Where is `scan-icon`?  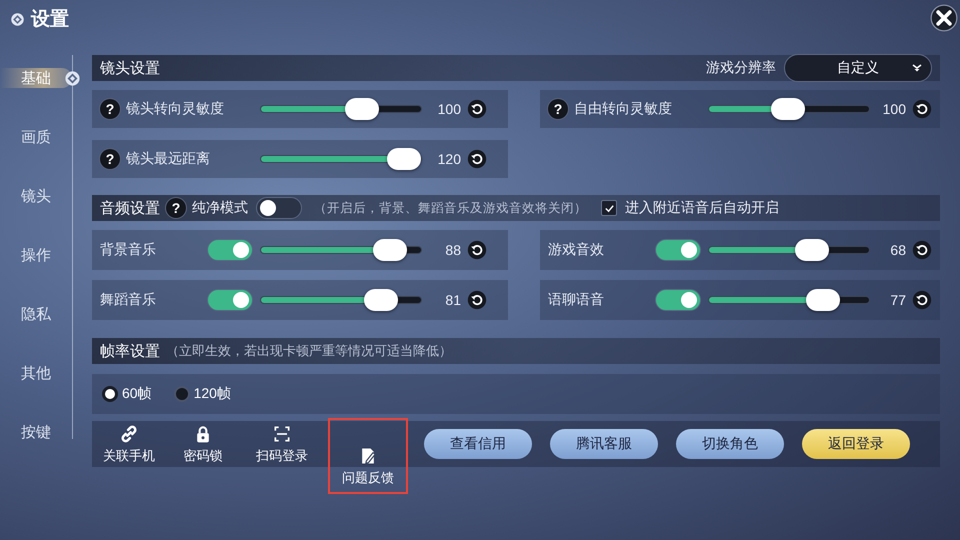
scan-icon is located at coordinates (282, 434).